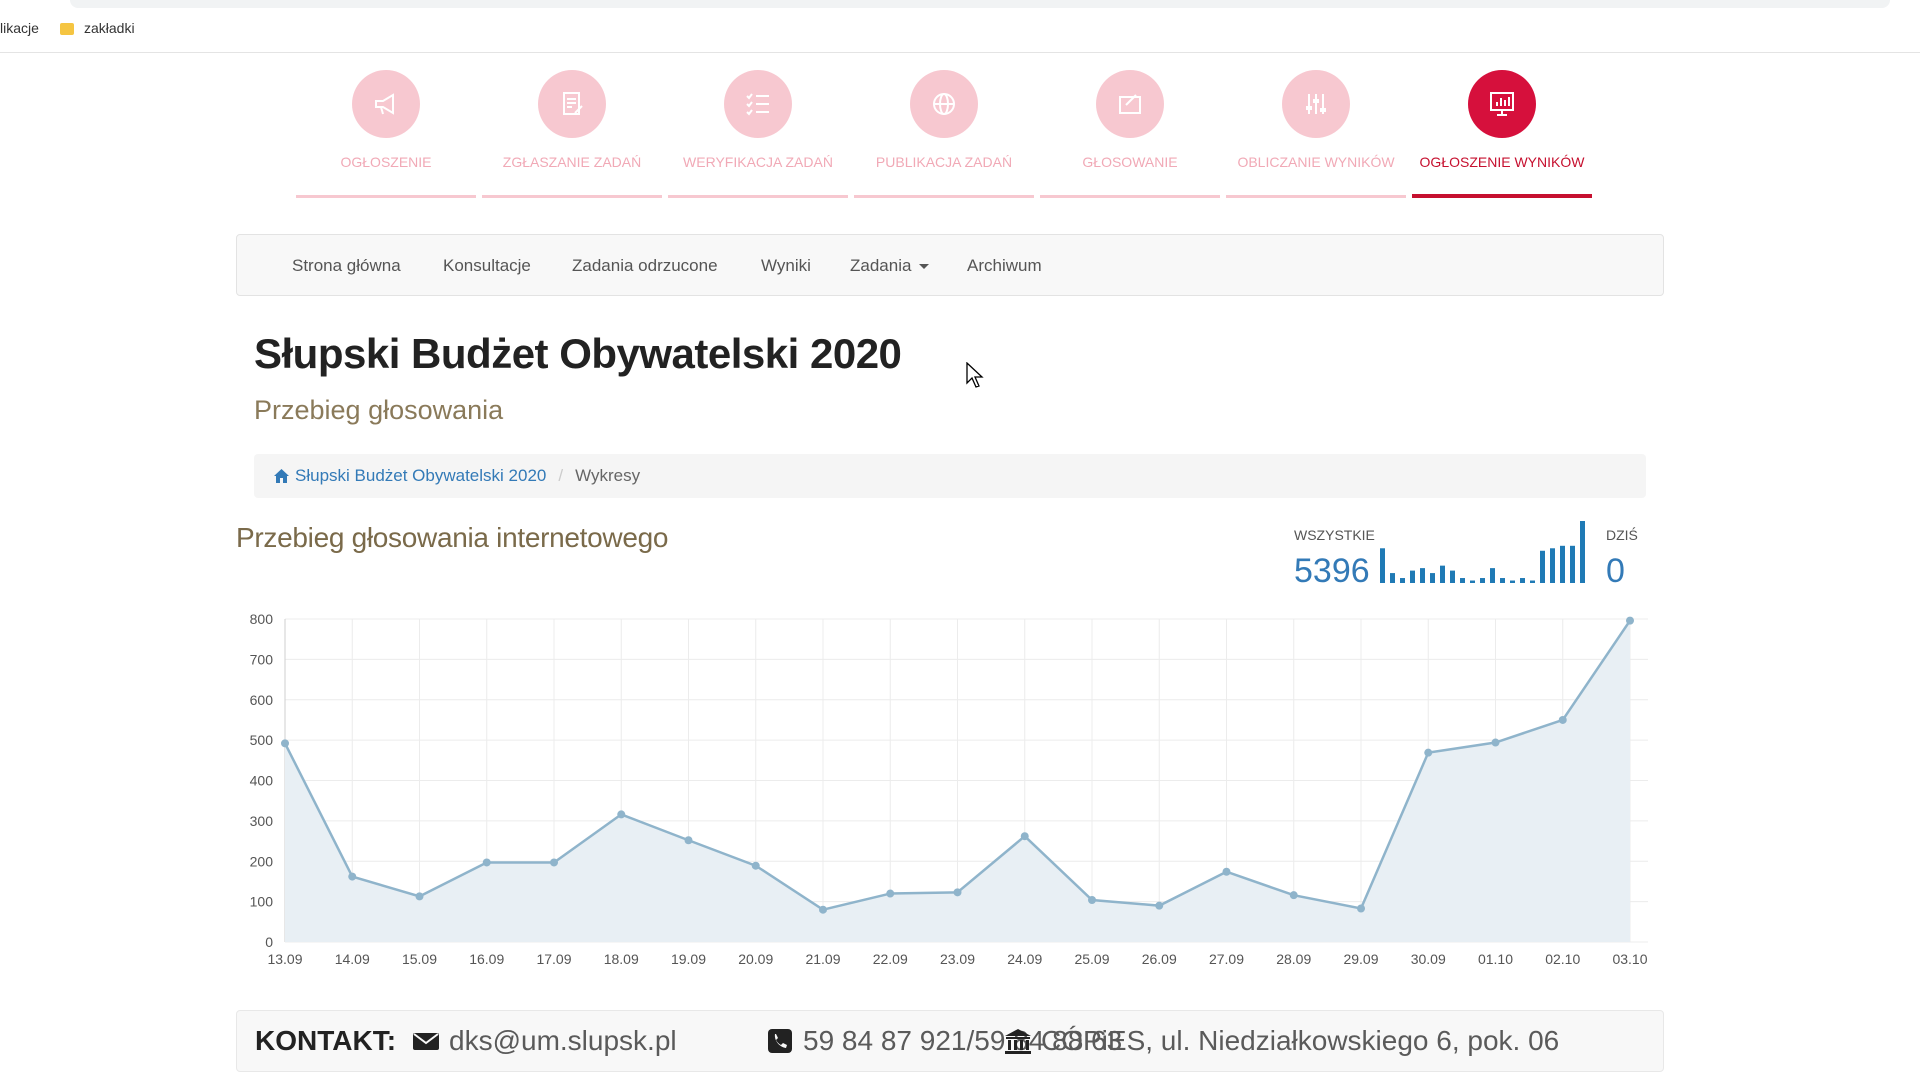 The image size is (1920, 1080). Describe the element at coordinates (1502, 104) in the screenshot. I see `results-chart-icon` at that location.